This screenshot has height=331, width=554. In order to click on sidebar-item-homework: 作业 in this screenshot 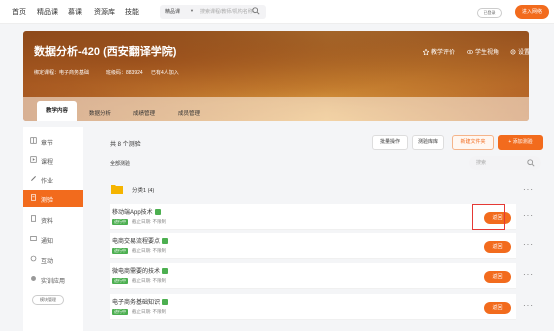, I will do `click(53, 179)`.